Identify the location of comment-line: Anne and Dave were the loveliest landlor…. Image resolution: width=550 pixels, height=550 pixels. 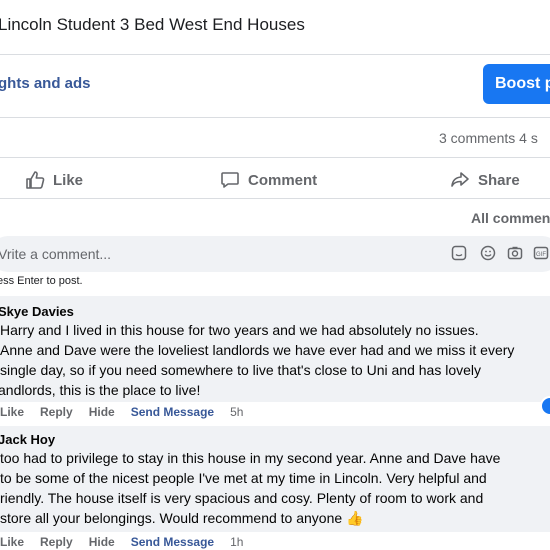
(257, 350).